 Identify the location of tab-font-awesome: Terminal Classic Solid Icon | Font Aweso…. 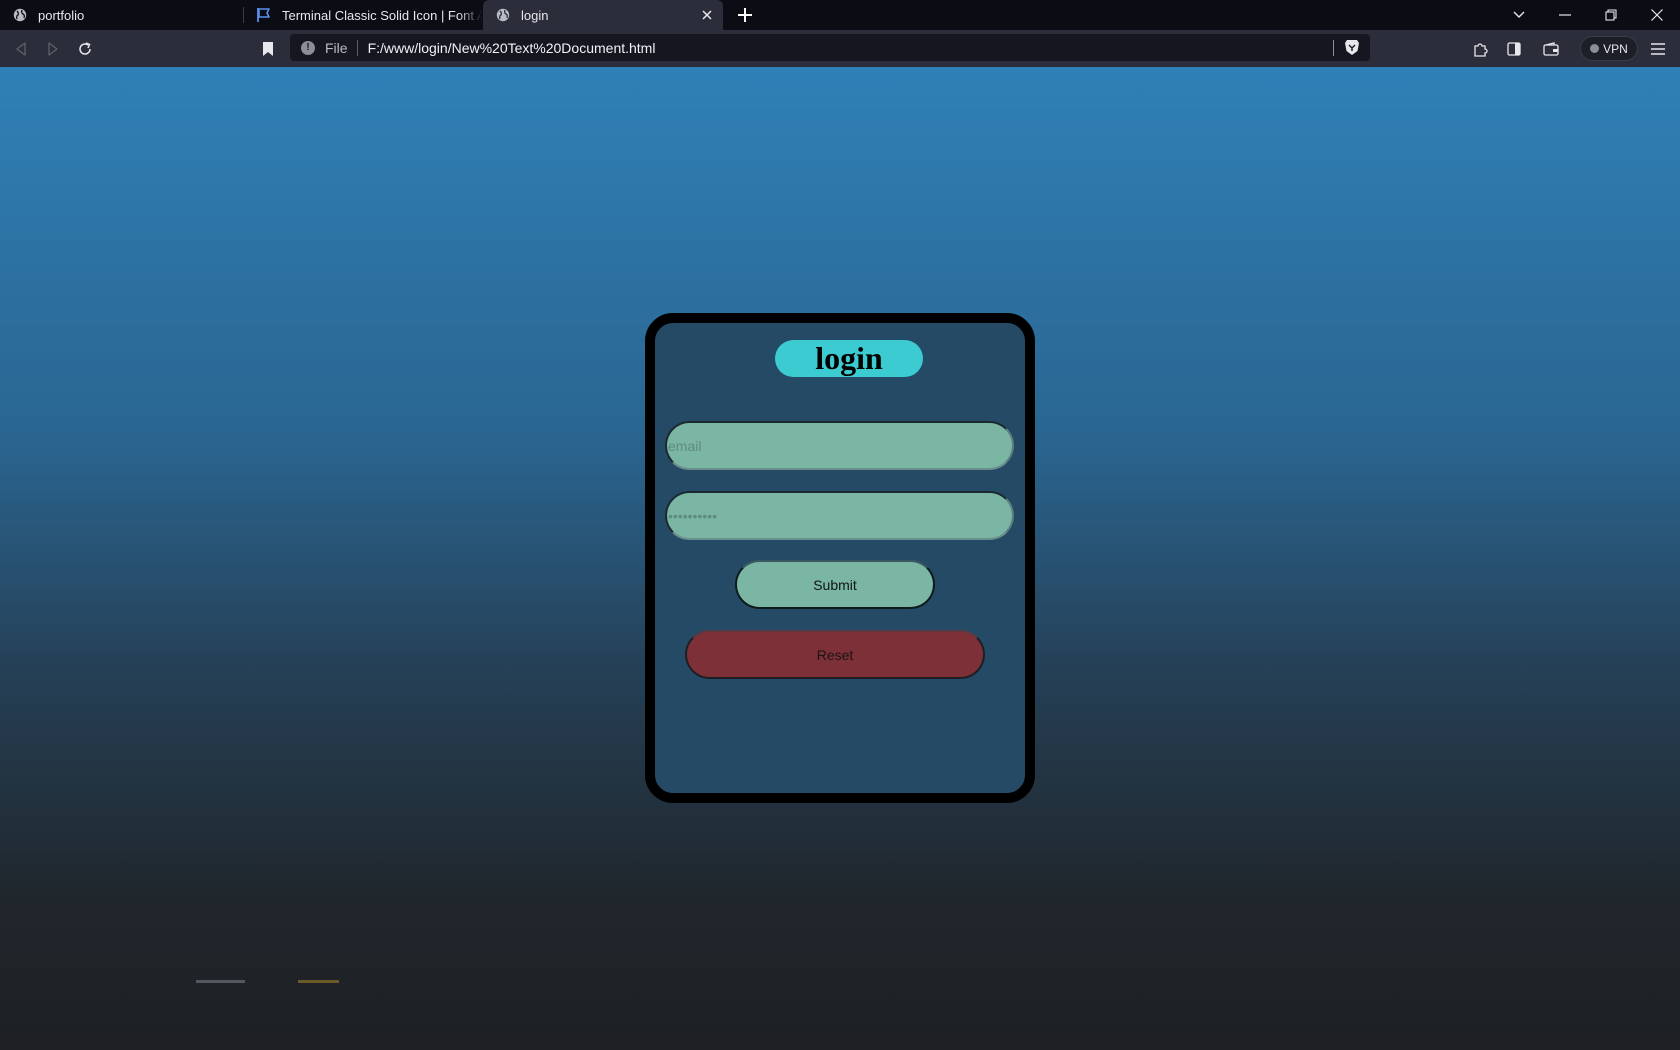
(363, 15).